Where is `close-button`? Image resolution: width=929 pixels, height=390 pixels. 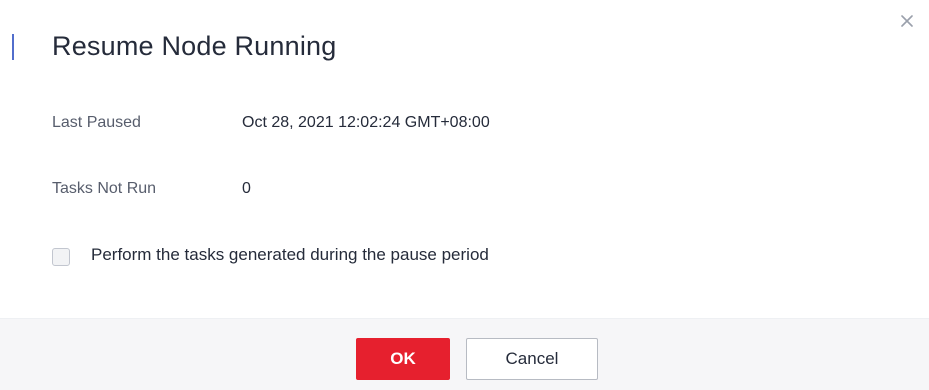 close-button is located at coordinates (907, 23).